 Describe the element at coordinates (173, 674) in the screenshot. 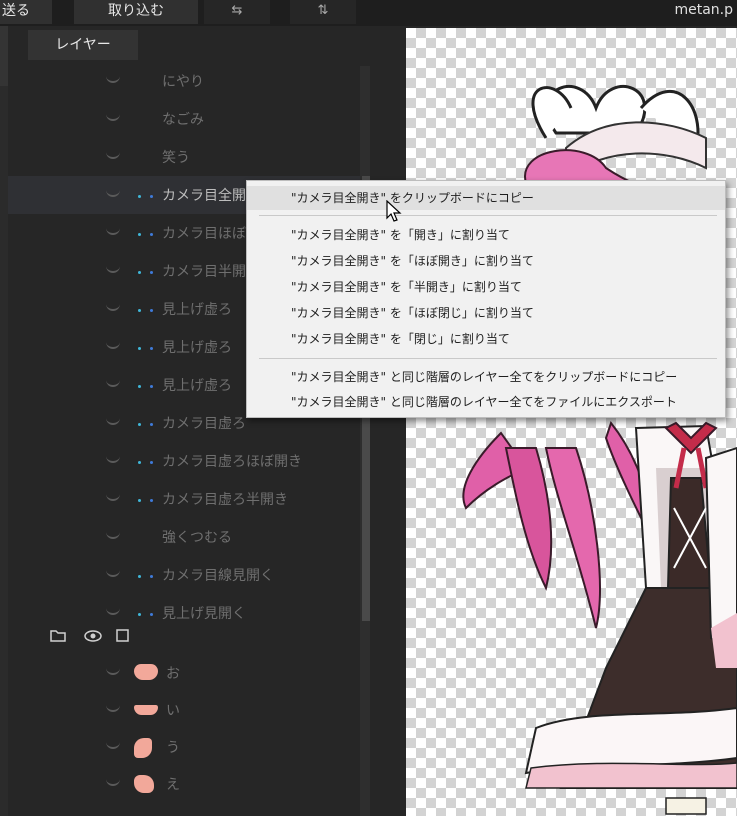

I see `layer-name: お` at that location.